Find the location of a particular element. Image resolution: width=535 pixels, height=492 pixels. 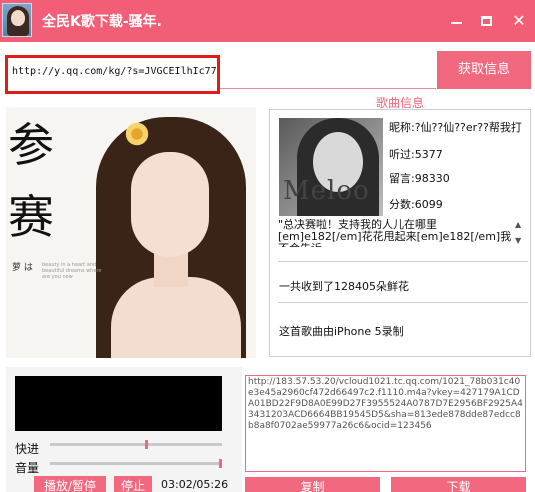

forward-slider is located at coordinates (136, 444).